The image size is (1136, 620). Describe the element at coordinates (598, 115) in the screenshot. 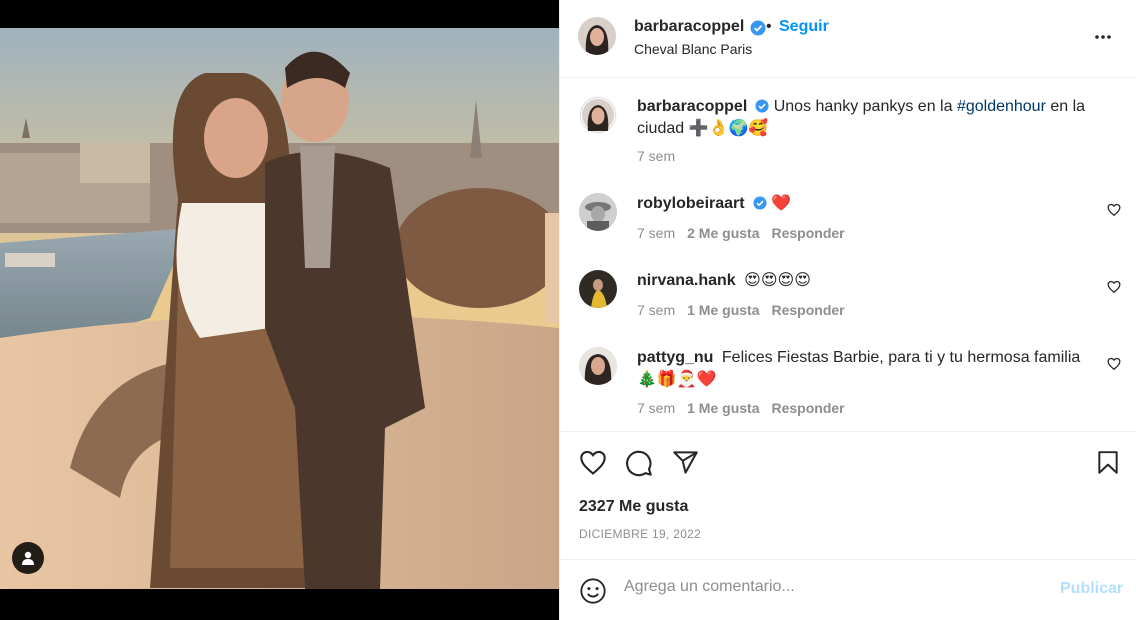

I see `caption-avatar` at that location.